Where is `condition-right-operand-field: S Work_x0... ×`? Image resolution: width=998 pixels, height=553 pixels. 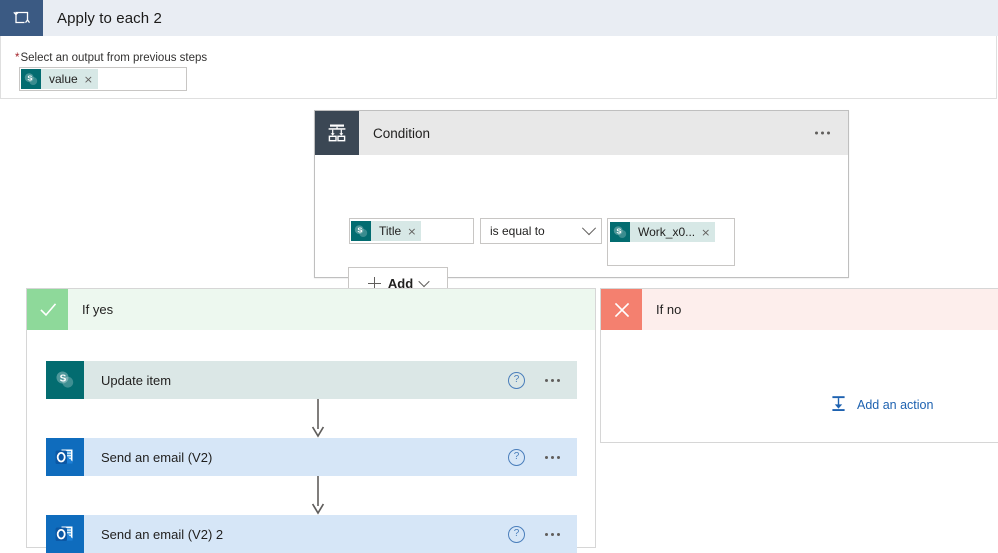 condition-right-operand-field: S Work_x0... × is located at coordinates (671, 242).